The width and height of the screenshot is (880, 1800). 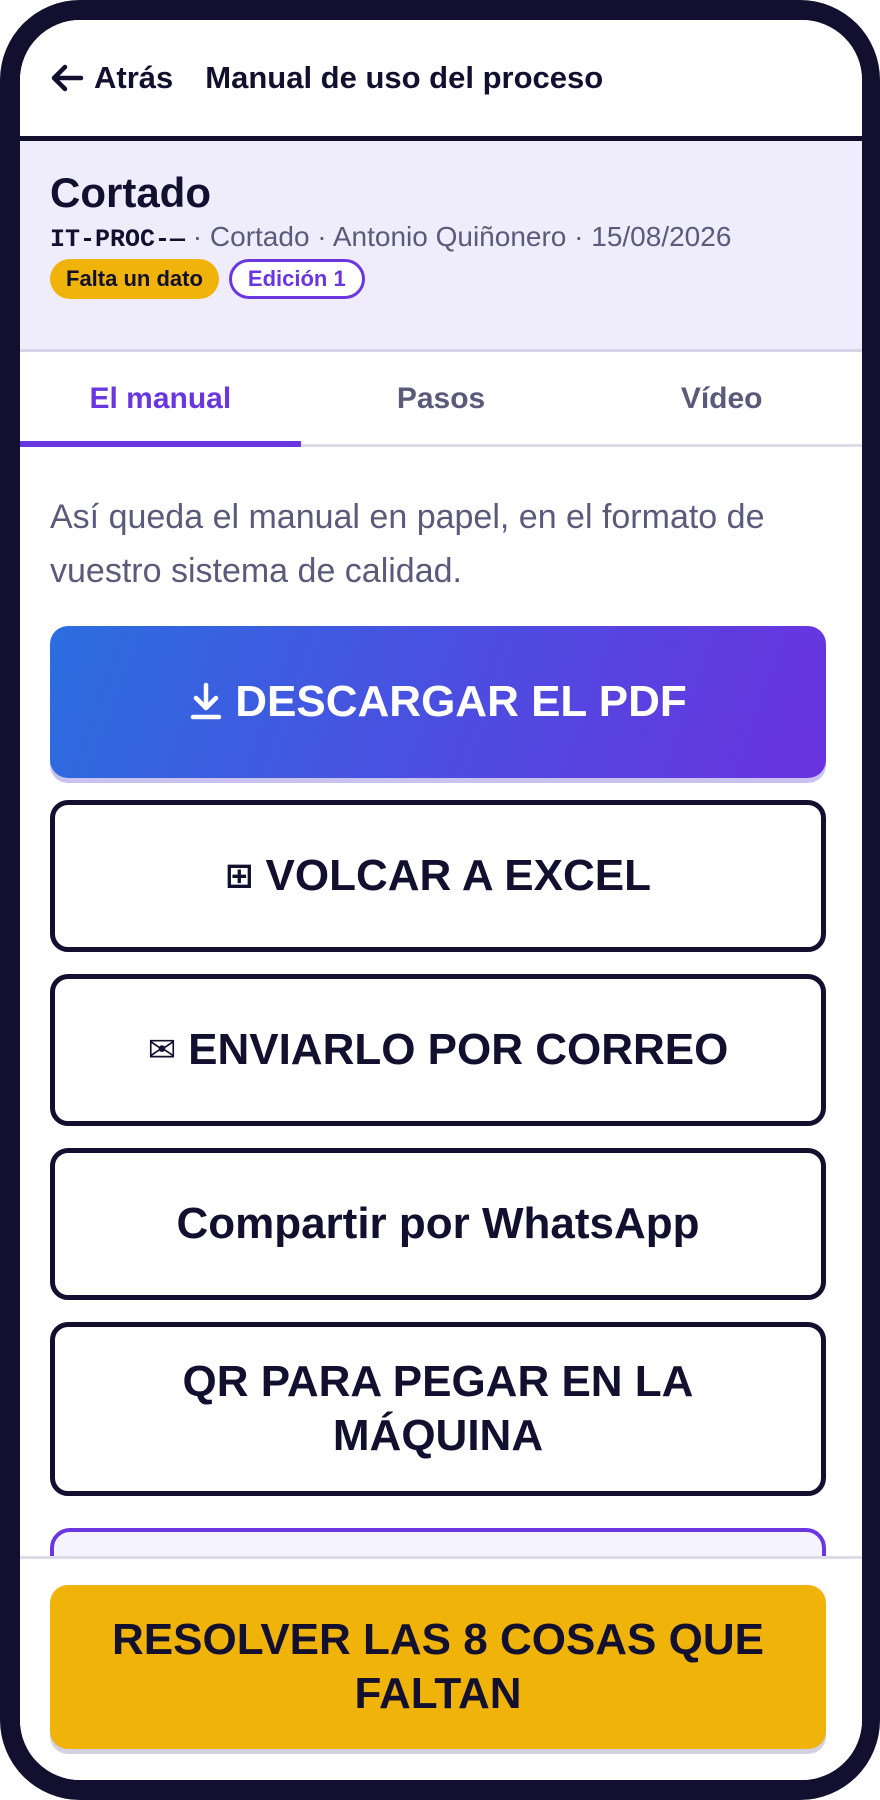 I want to click on export-excel-label: VOLCAR A EXCEL, so click(x=458, y=875).